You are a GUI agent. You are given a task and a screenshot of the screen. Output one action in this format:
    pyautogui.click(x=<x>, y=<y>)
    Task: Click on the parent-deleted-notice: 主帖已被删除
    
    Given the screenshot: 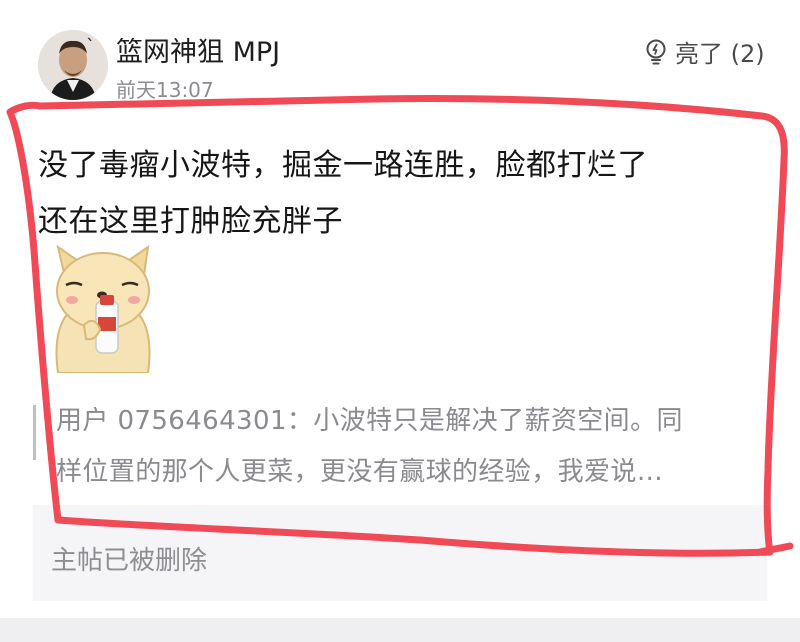 What is the action you would take?
    pyautogui.click(x=129, y=561)
    